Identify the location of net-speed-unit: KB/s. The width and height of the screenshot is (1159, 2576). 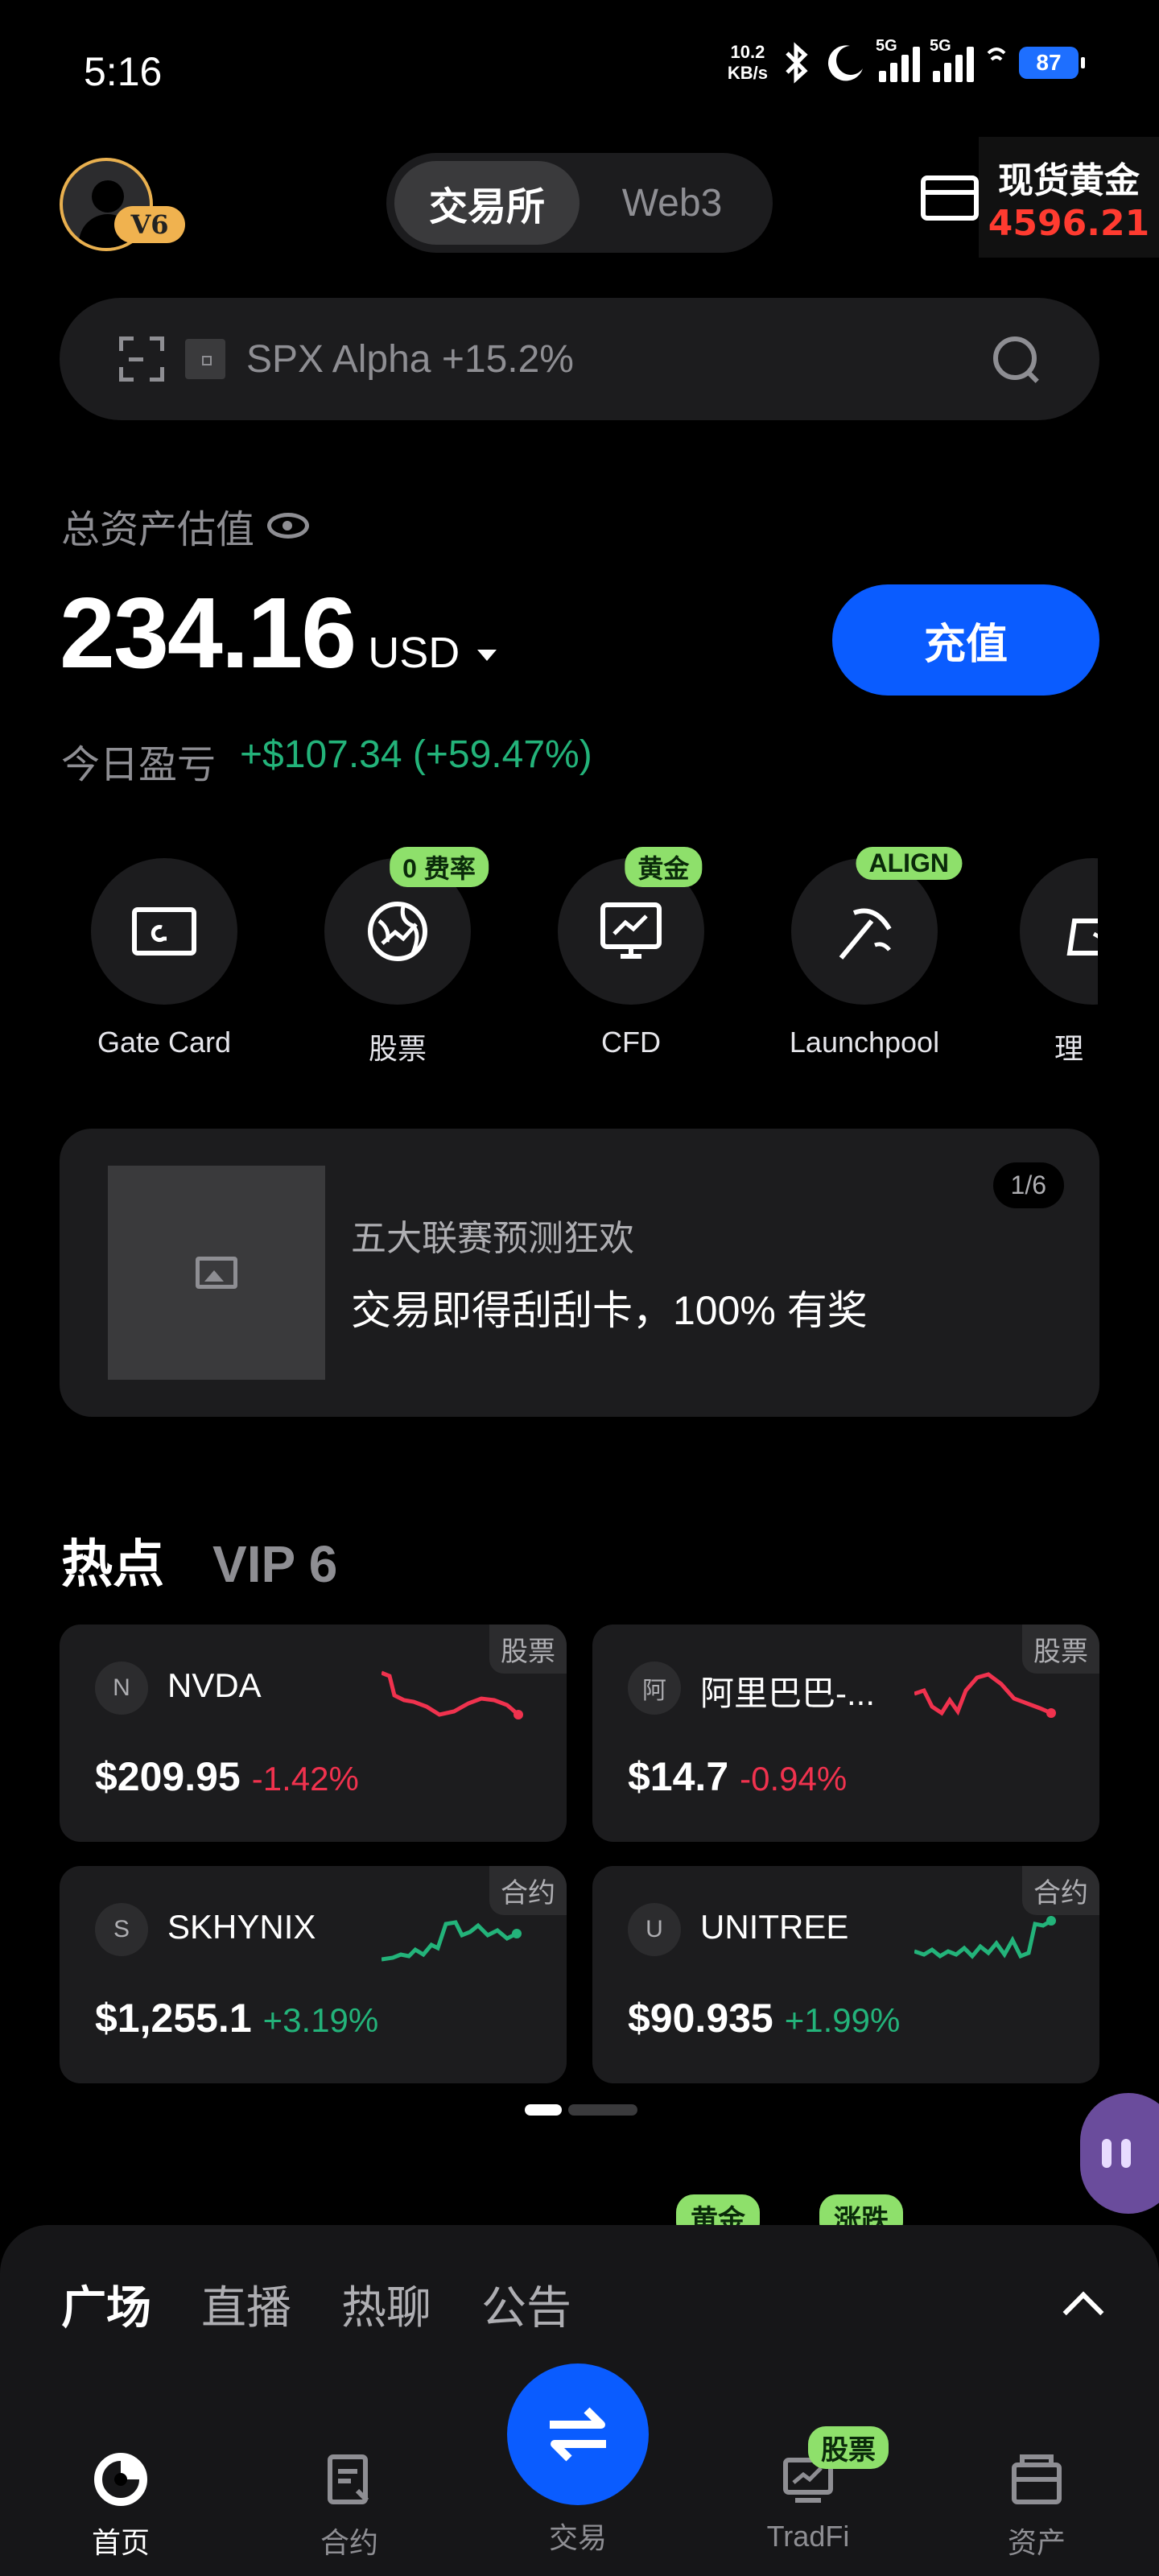
(747, 73).